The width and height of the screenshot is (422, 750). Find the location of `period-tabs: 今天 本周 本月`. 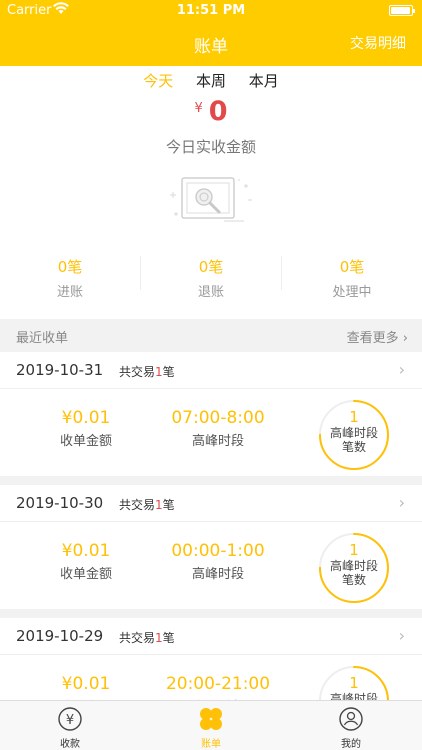

period-tabs: 今天 本周 本月 is located at coordinates (211, 80).